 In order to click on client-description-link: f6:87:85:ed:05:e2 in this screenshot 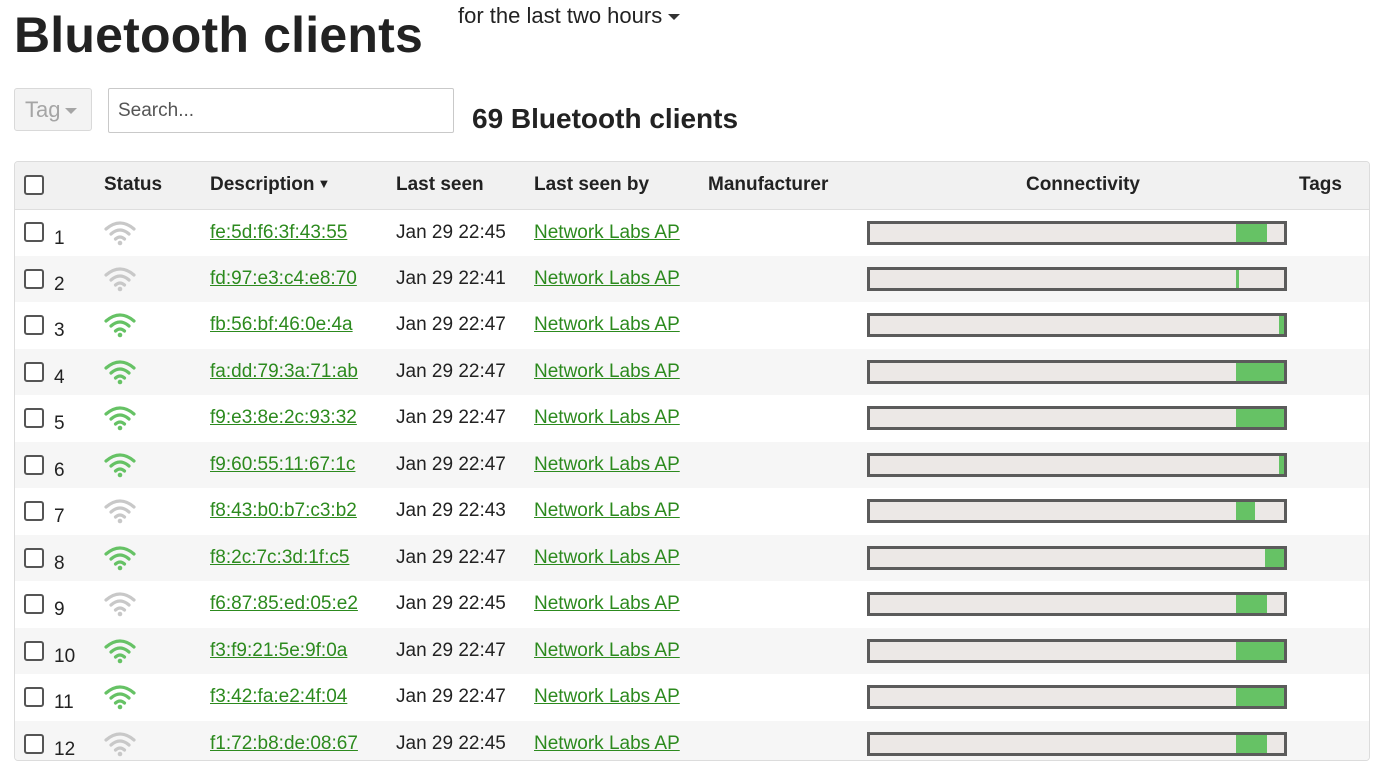, I will do `click(284, 603)`.